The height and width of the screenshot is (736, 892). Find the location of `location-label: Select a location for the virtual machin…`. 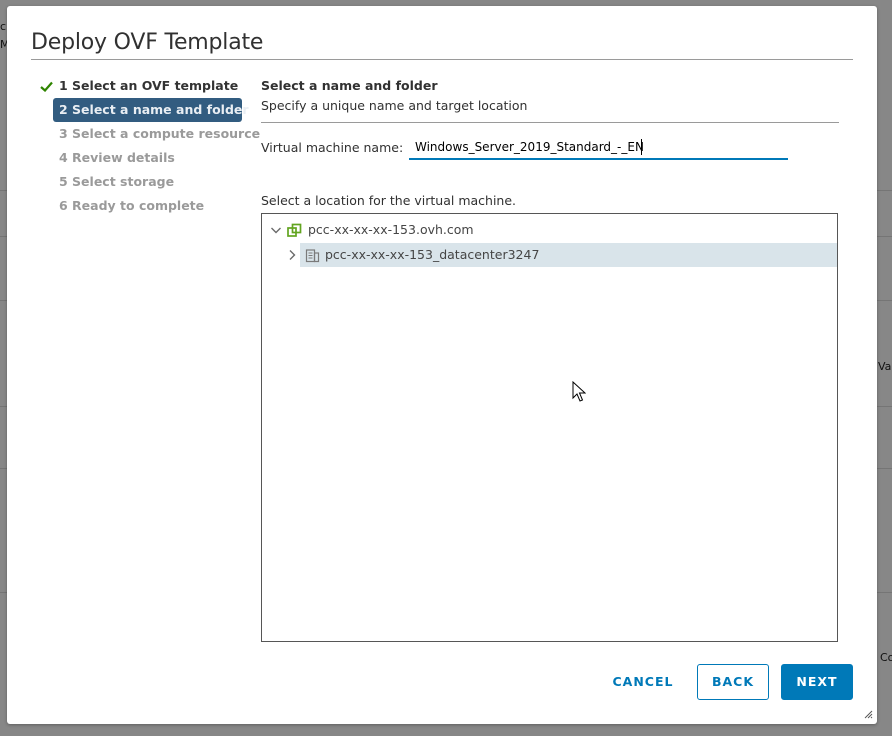

location-label: Select a location for the virtual machin… is located at coordinates (389, 200).